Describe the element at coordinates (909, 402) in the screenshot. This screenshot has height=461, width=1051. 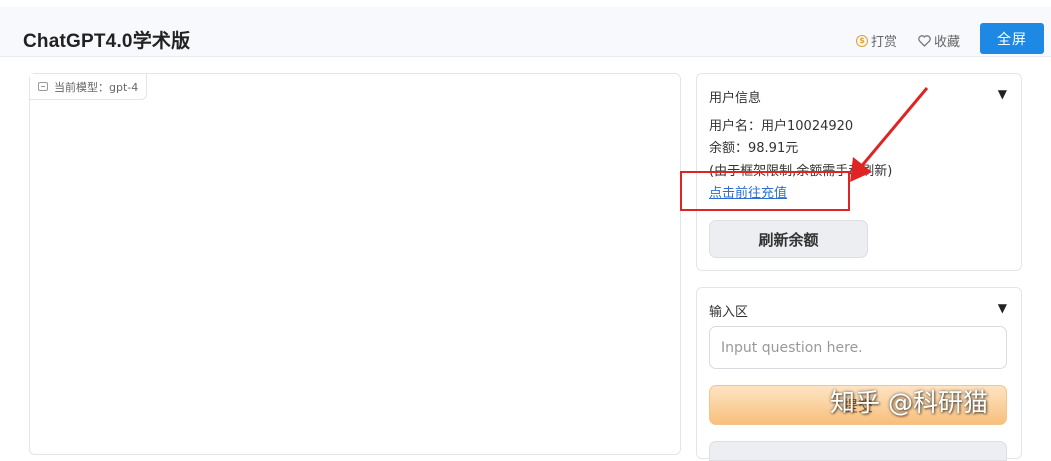
I see `watermark: 知乎 @科研猫` at that location.